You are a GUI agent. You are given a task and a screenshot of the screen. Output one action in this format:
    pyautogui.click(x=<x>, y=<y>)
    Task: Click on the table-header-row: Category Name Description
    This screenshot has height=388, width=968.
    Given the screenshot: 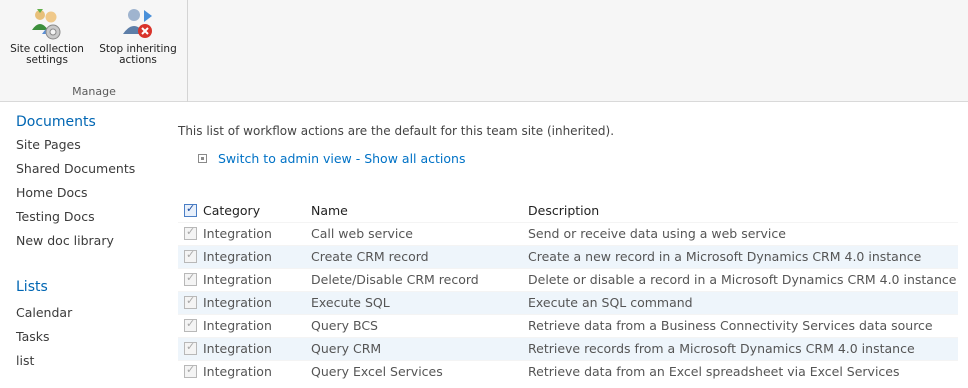 What is the action you would take?
    pyautogui.click(x=568, y=210)
    